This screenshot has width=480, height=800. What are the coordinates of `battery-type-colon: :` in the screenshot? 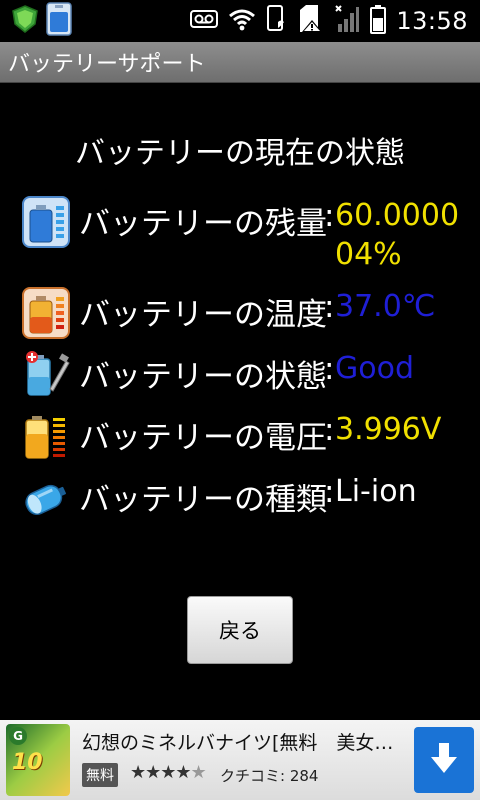 It's located at (329, 492).